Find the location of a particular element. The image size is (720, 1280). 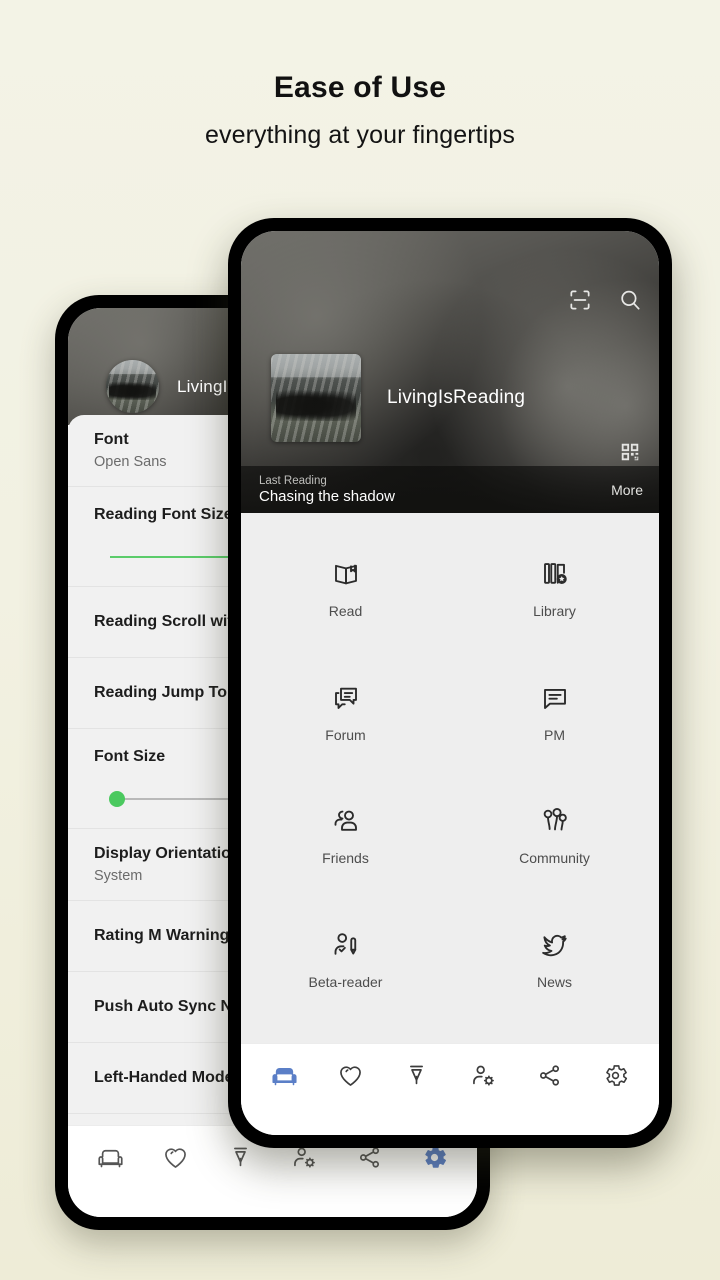

page-title: Ease of Use is located at coordinates (360, 87).